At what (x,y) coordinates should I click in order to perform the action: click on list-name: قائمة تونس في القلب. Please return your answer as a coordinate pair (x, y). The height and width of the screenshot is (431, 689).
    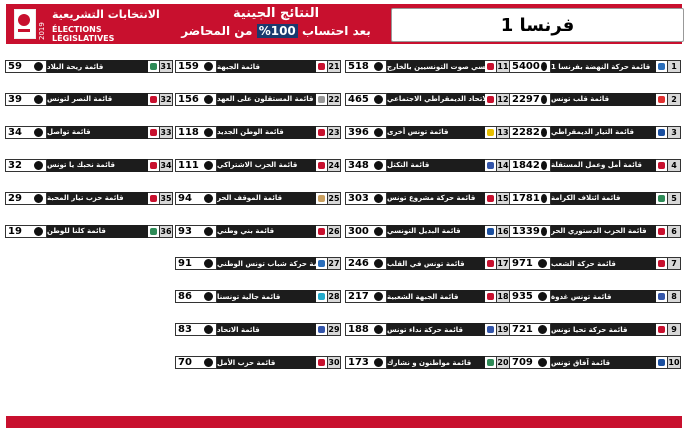
    Looking at the image, I should click on (436, 264).